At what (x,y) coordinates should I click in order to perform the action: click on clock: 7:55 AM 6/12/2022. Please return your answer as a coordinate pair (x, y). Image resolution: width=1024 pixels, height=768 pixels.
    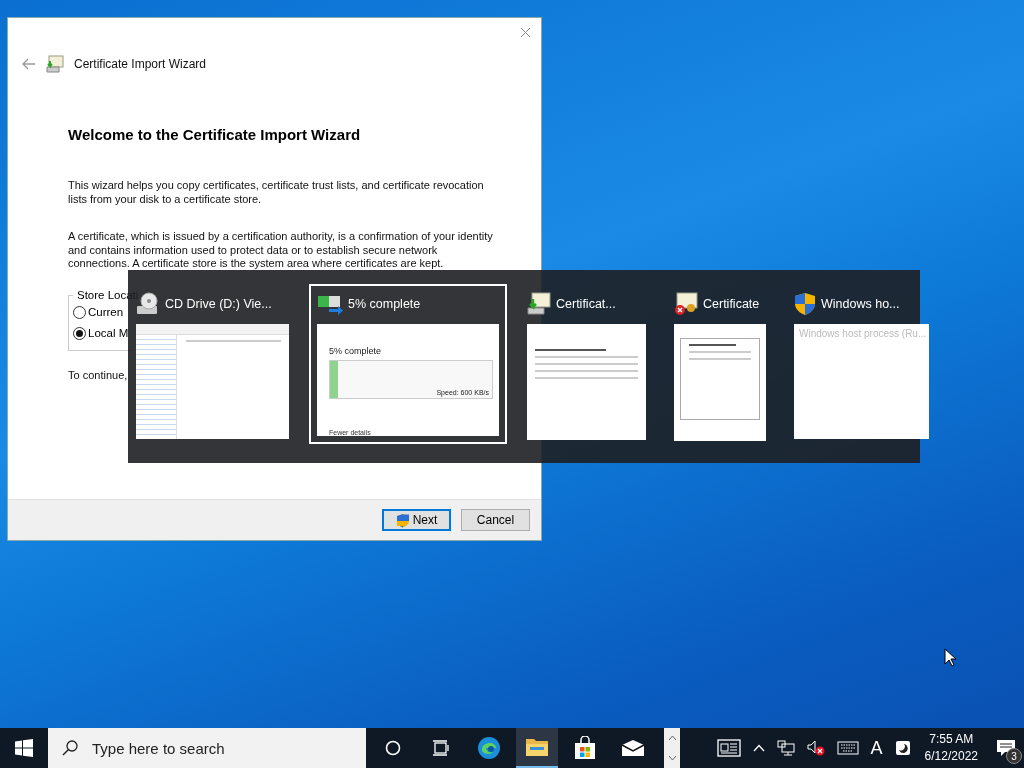
    Looking at the image, I should click on (951, 748).